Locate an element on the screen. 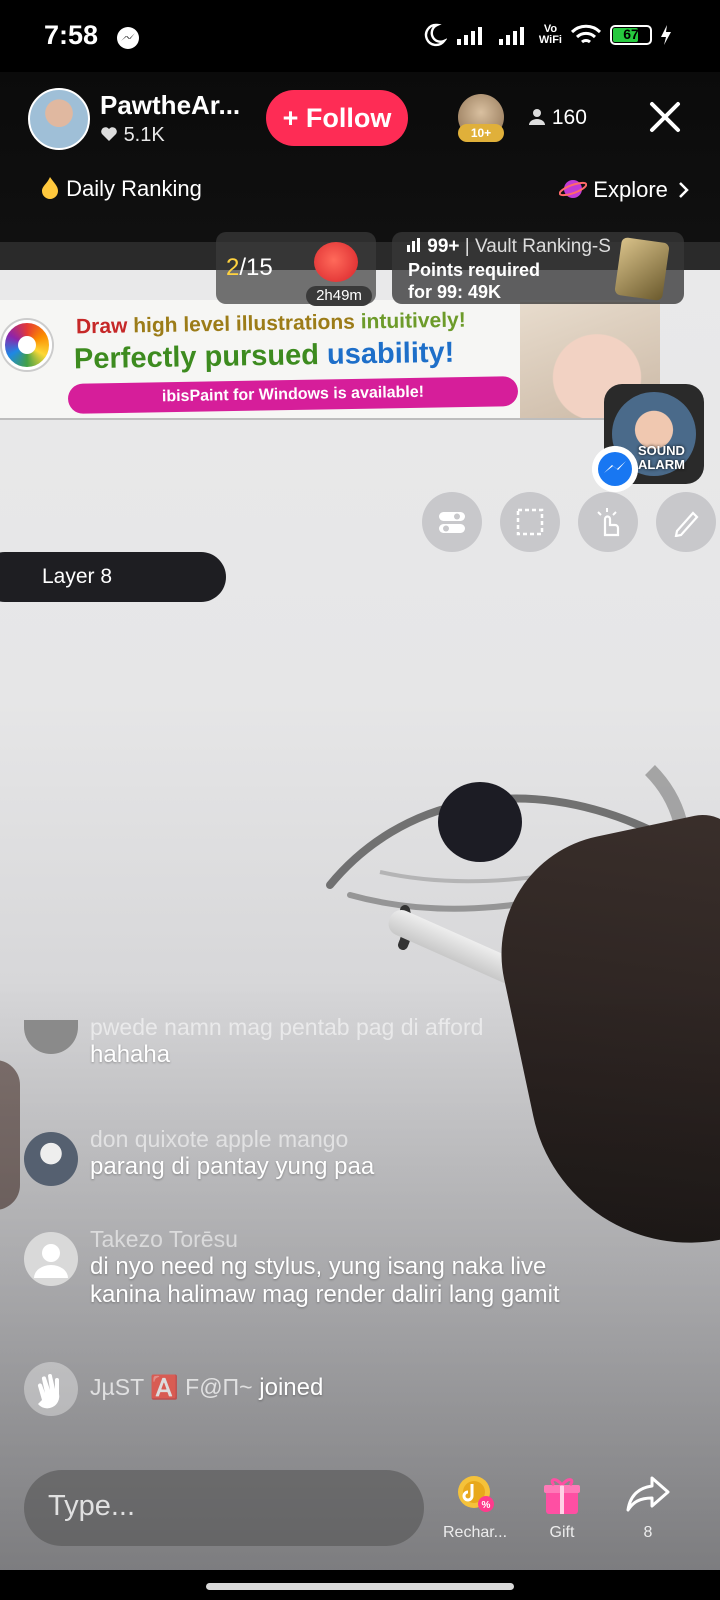 The image size is (720, 1600). gift-button is located at coordinates (562, 1497).